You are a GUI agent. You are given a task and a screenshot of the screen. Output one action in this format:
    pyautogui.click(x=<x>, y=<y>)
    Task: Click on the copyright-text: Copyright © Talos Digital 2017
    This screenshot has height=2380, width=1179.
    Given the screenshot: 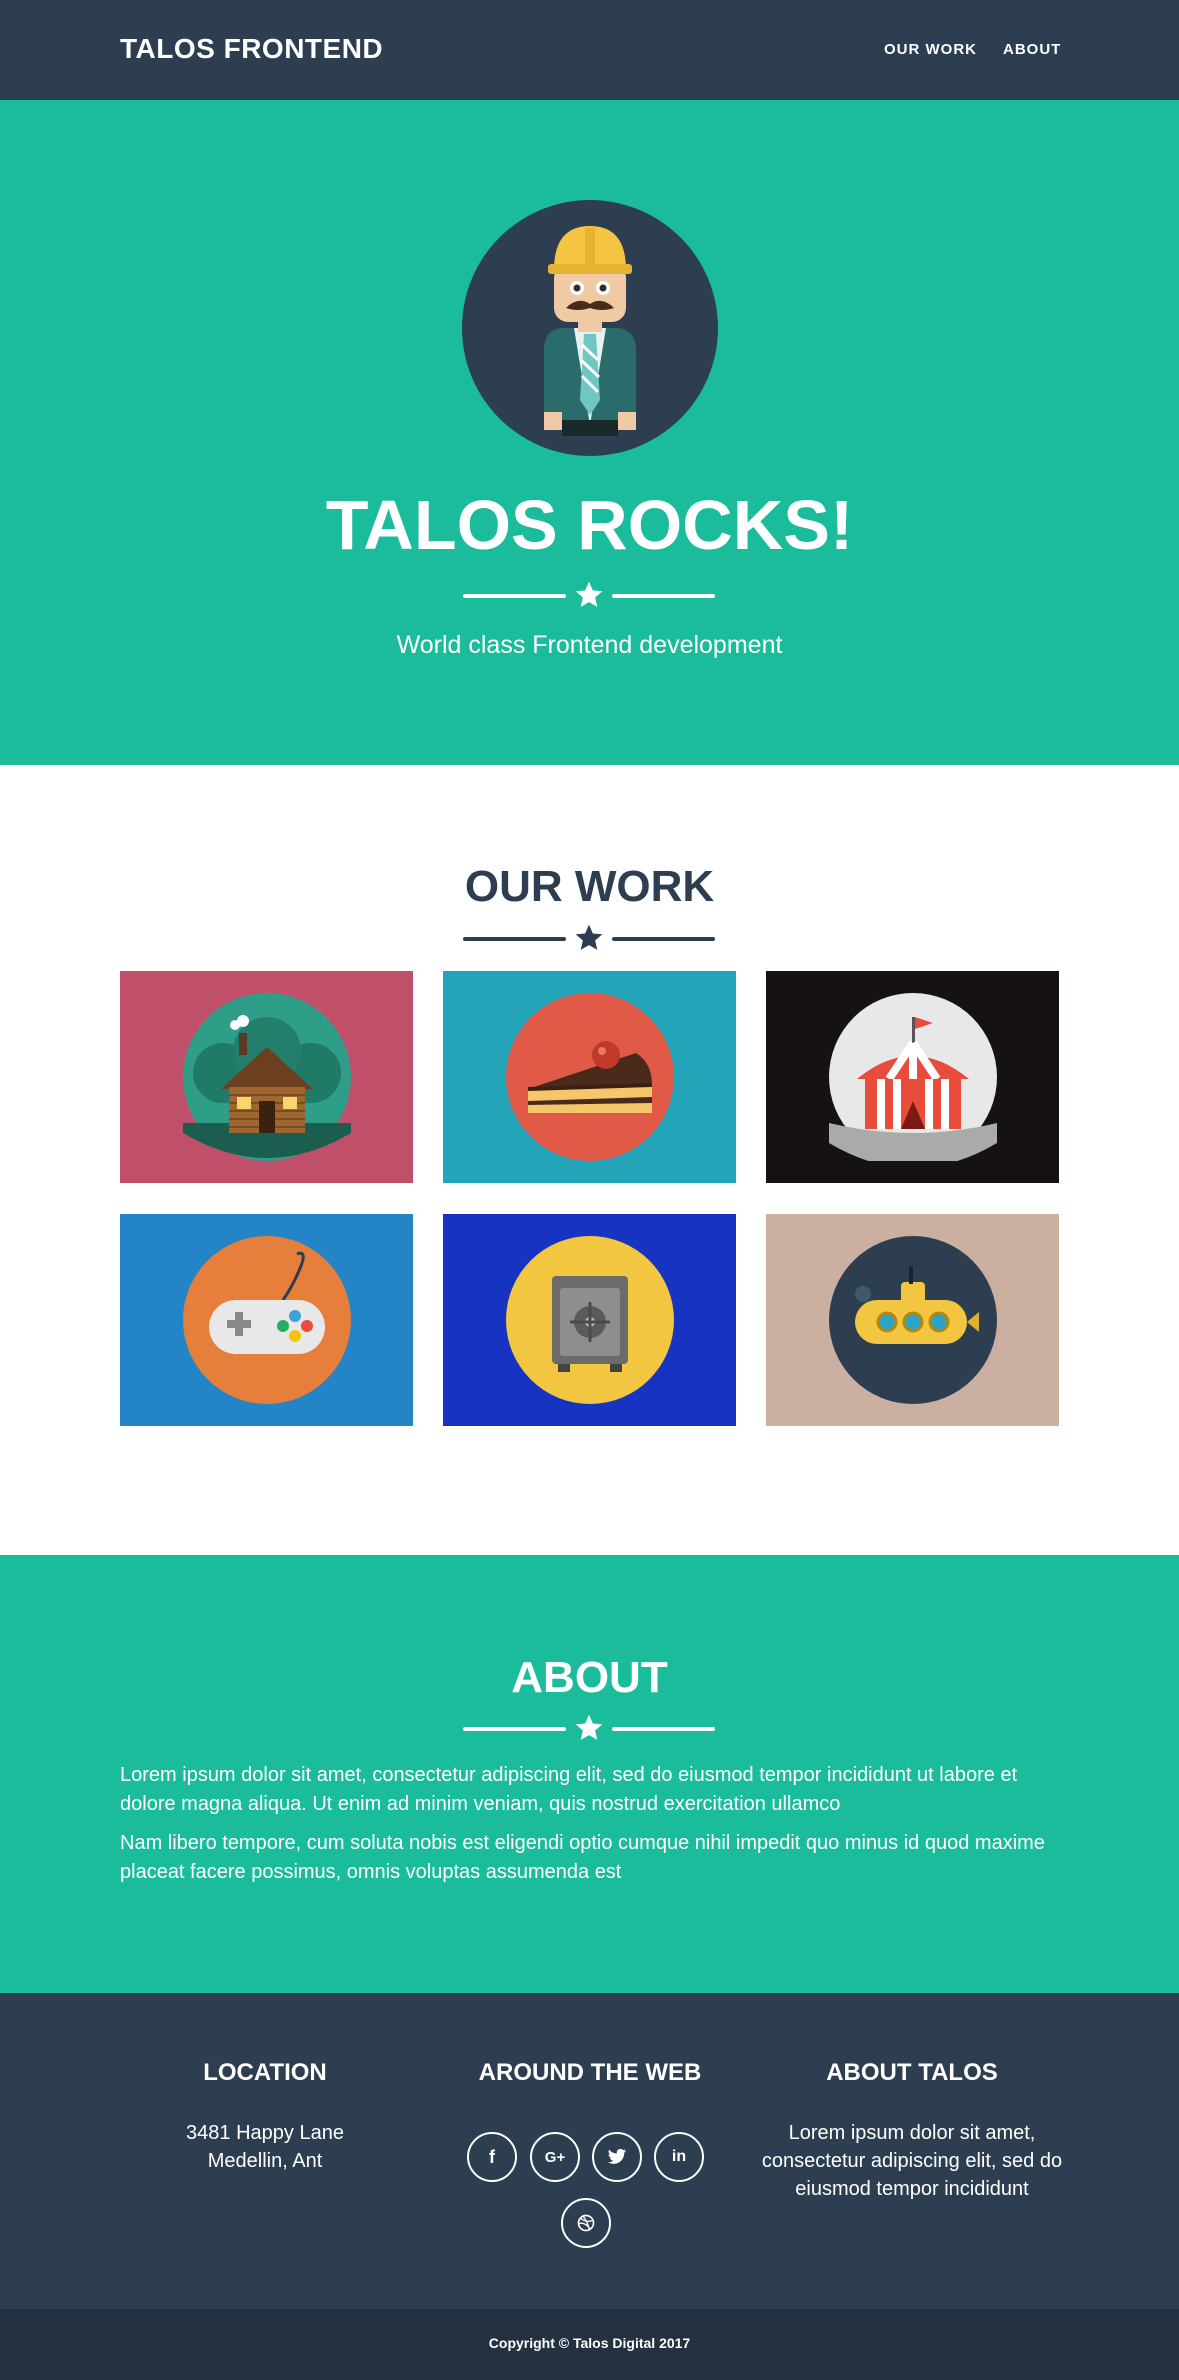 What is the action you would take?
    pyautogui.click(x=589, y=2343)
    